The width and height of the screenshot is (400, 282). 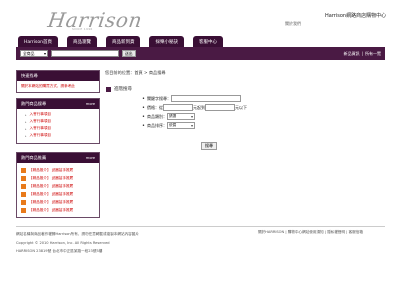 What do you see at coordinates (58, 86) in the screenshot?
I see `quick-search-note: 關於本網站的購買方式，請參考此` at bounding box center [58, 86].